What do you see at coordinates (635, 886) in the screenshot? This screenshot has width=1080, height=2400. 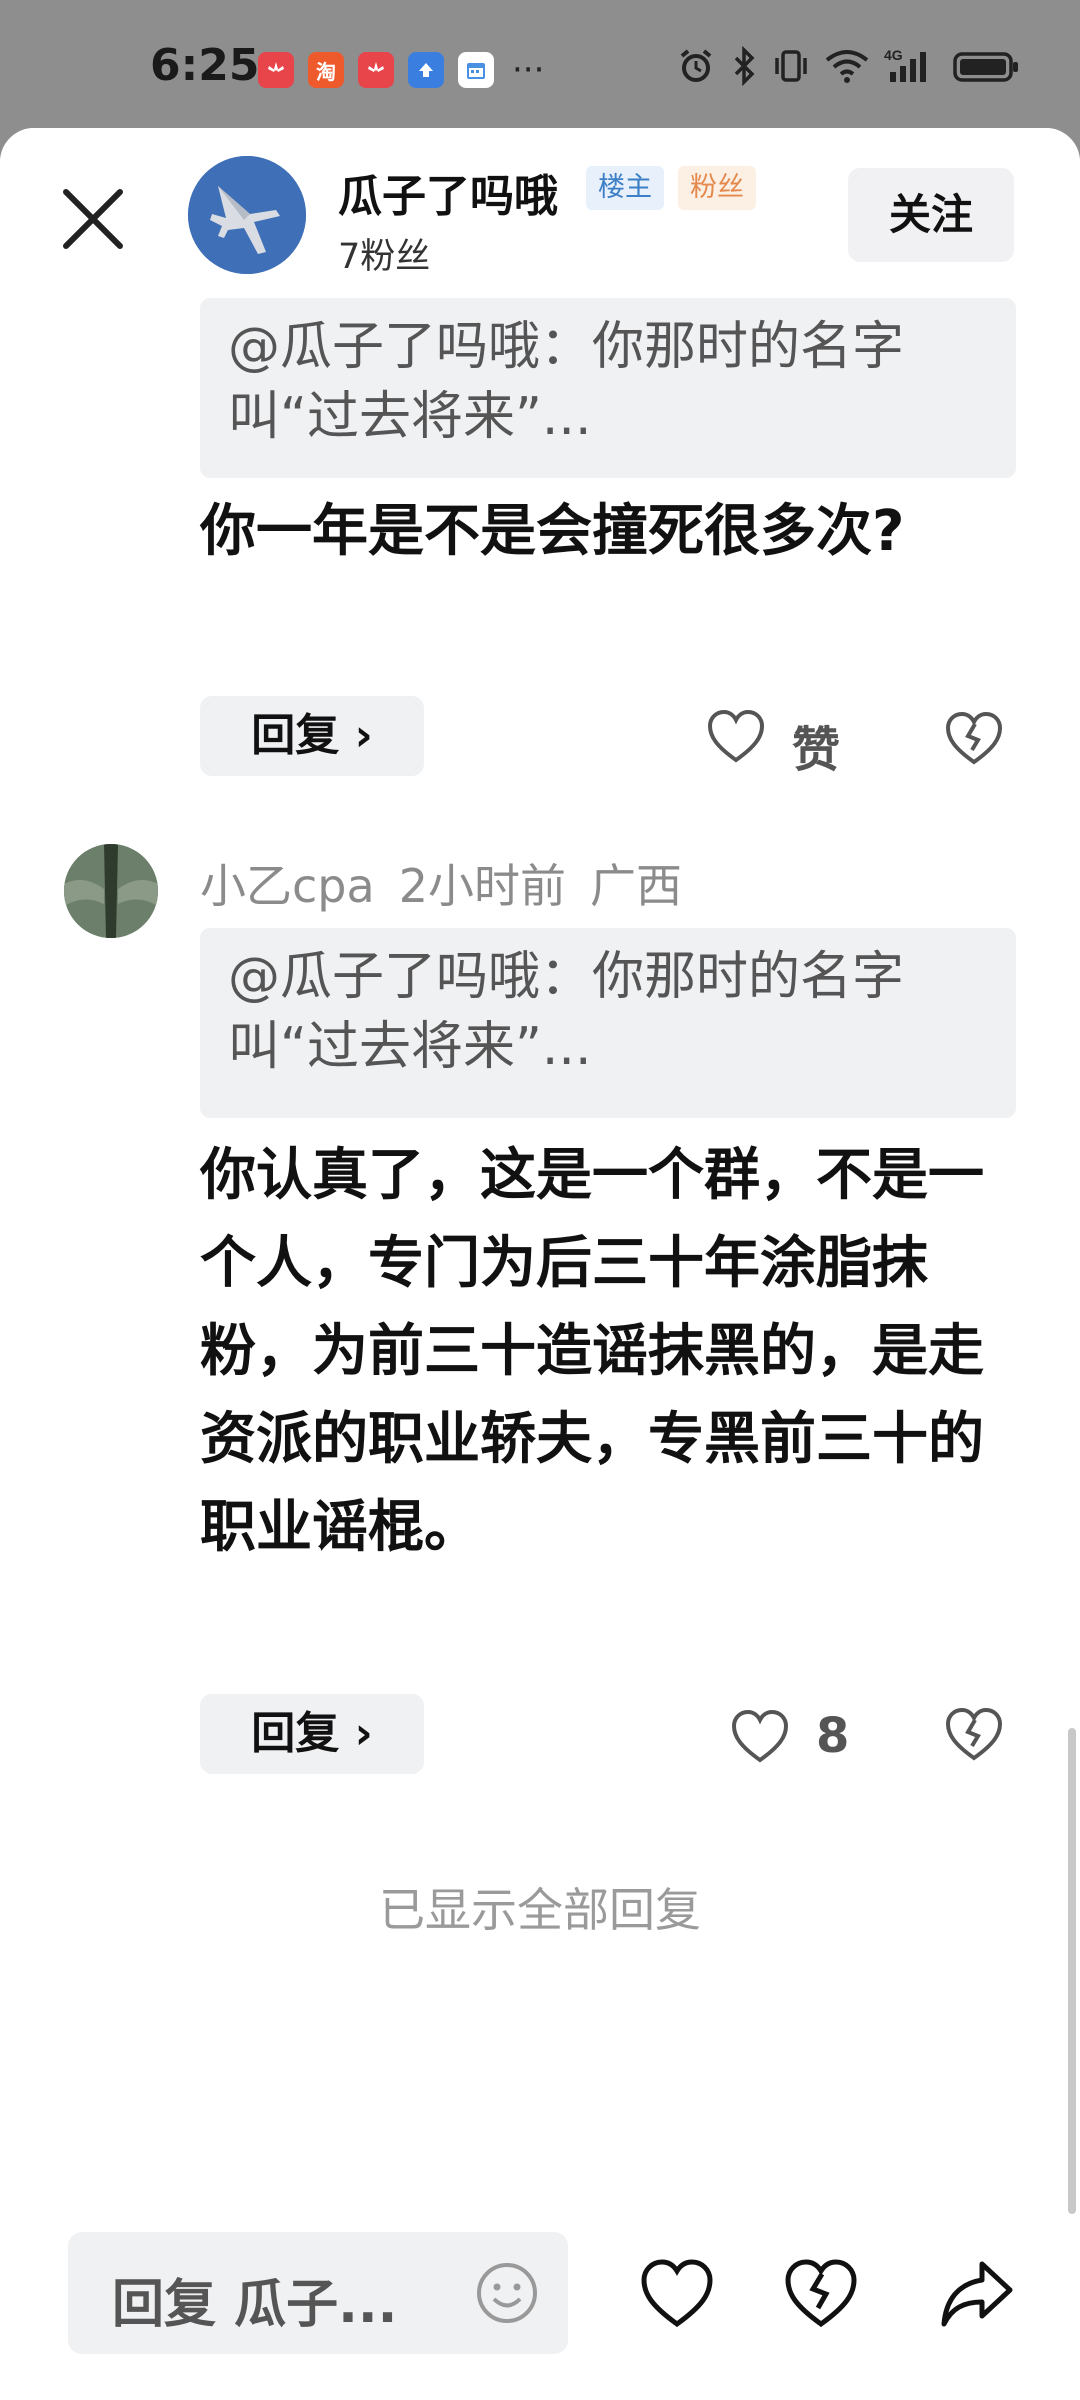 I see `reply-location: 广西` at bounding box center [635, 886].